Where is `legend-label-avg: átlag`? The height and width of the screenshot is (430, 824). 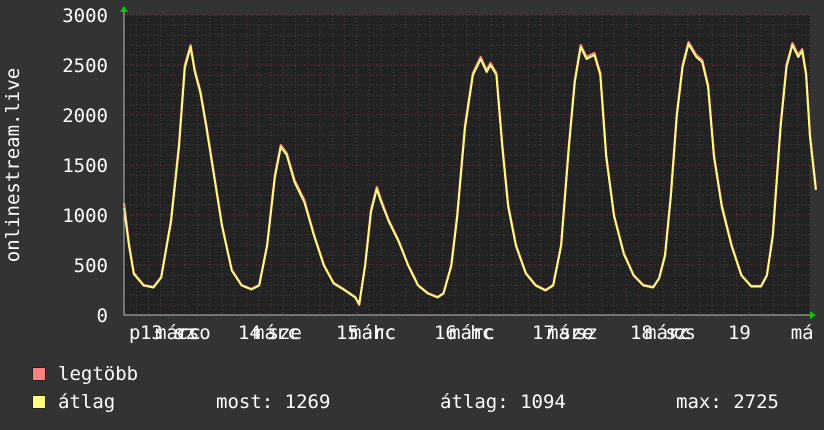
legend-label-avg: átlag is located at coordinates (87, 402).